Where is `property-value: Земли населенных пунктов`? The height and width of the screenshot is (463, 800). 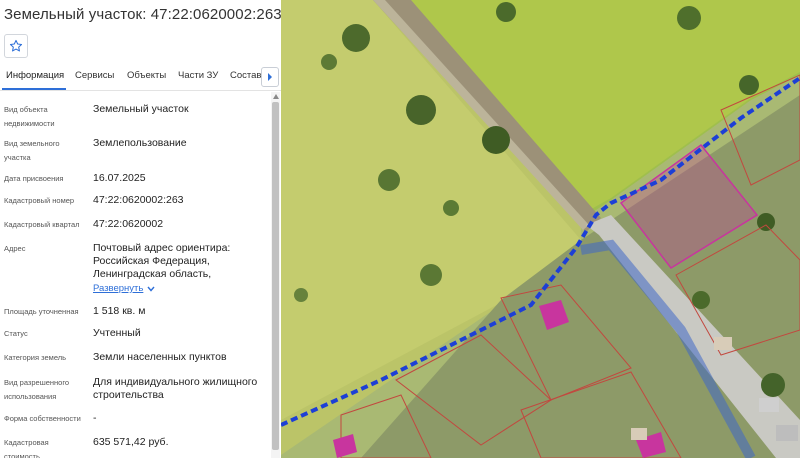
property-value: Земли населенных пунктов is located at coordinates (160, 357).